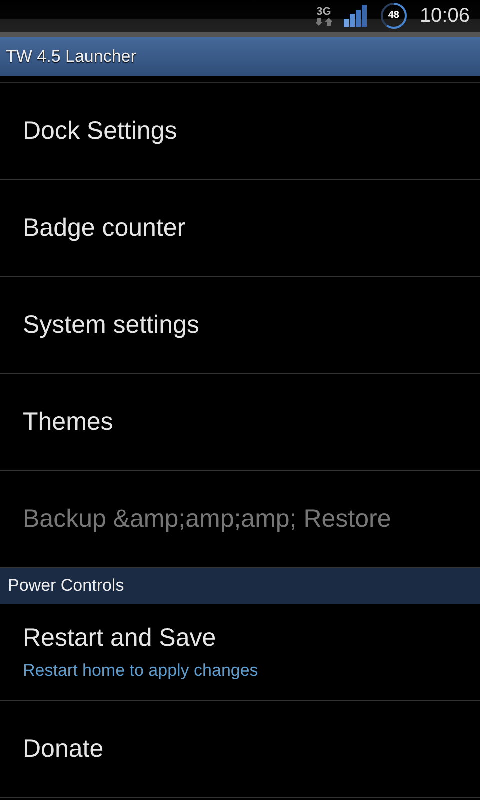 The image size is (480, 800). Describe the element at coordinates (445, 16) in the screenshot. I see `clock: 10:06` at that location.